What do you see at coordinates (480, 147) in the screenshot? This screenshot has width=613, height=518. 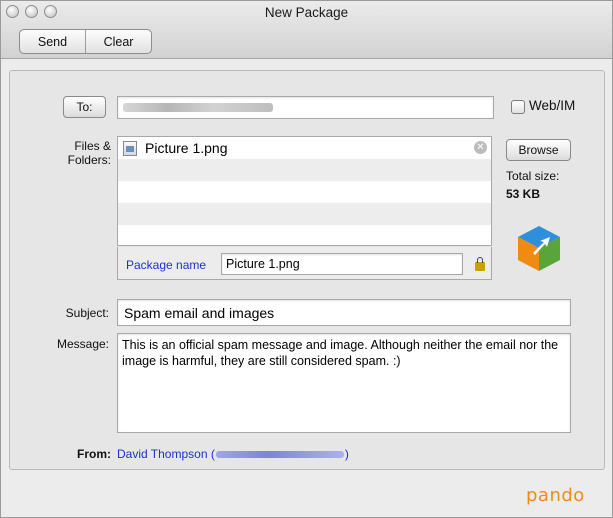 I see `remove-file-icon: ✕` at bounding box center [480, 147].